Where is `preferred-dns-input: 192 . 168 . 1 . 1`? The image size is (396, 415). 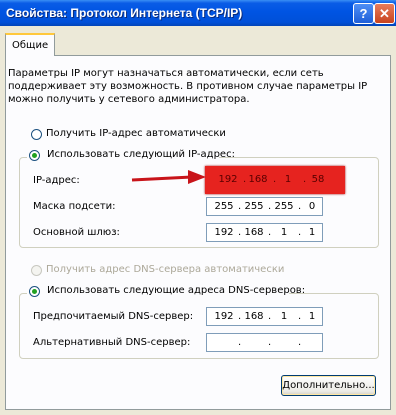 preferred-dns-input: 192 . 168 . 1 . 1 is located at coordinates (264, 316).